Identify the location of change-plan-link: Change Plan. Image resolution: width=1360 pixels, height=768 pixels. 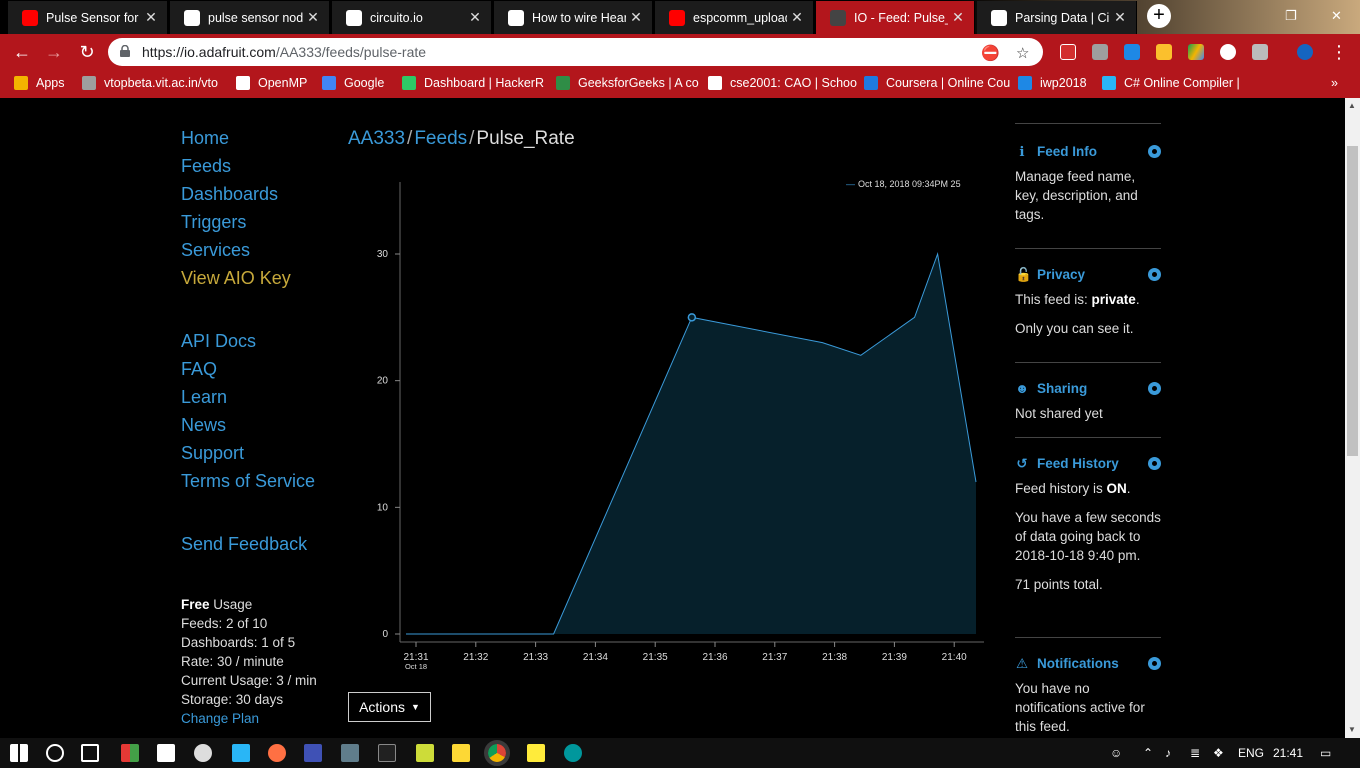
(249, 718).